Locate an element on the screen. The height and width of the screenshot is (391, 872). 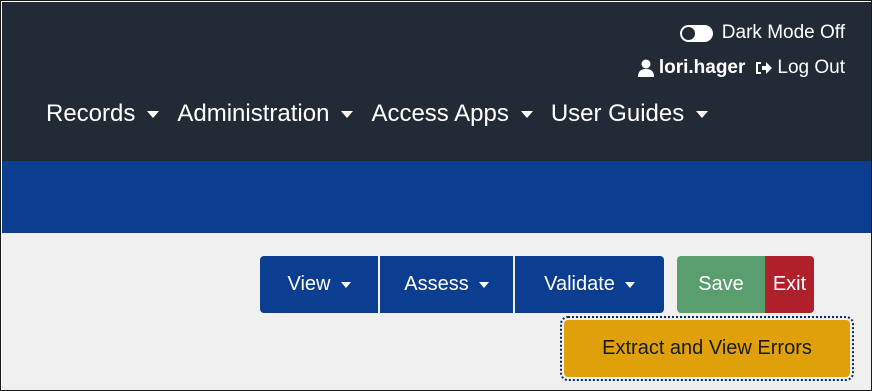
dark-mode-toggle: Dark Mode Off is located at coordinates (762, 33).